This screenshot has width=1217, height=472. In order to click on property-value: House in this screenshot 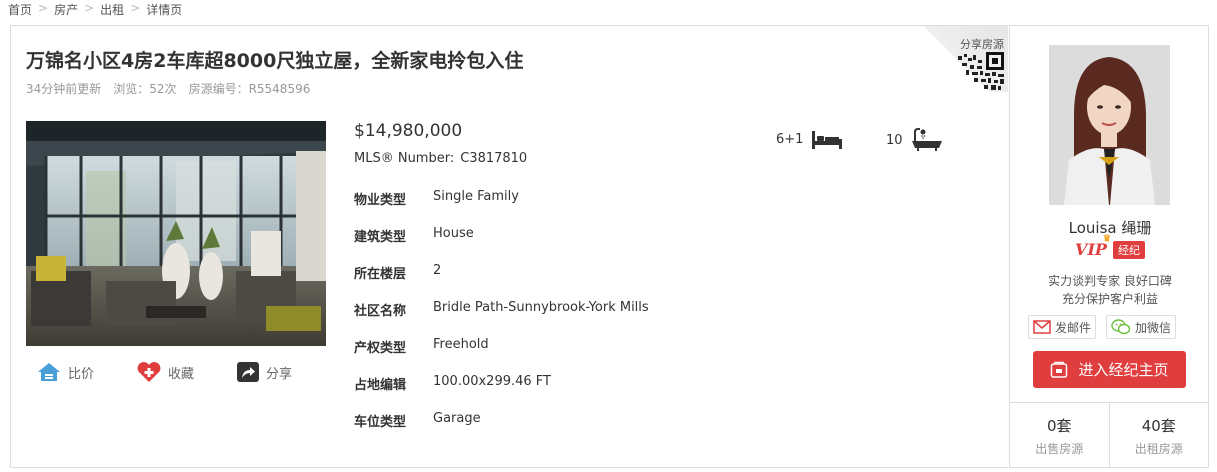, I will do `click(453, 233)`.